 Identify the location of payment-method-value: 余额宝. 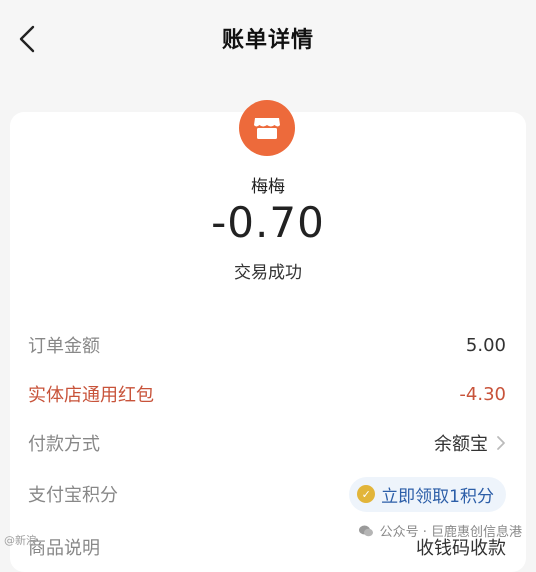
(470, 443).